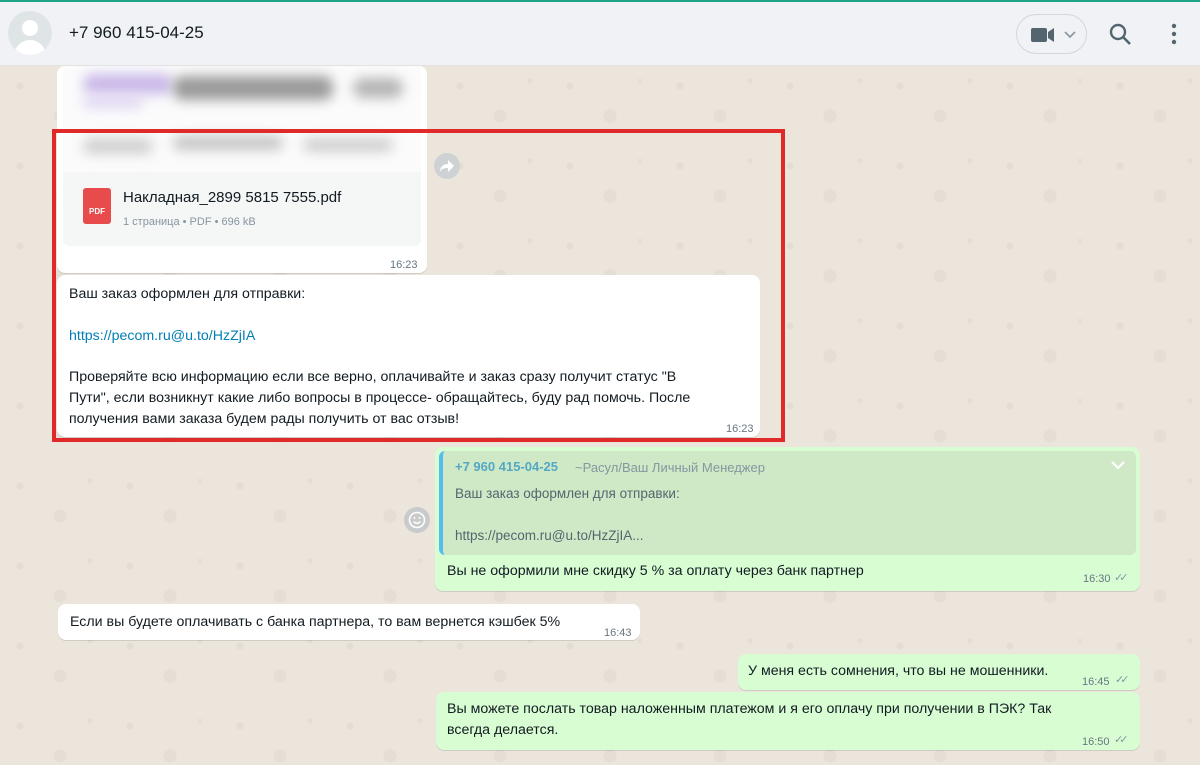  What do you see at coordinates (1120, 34) in the screenshot?
I see `search-icon` at bounding box center [1120, 34].